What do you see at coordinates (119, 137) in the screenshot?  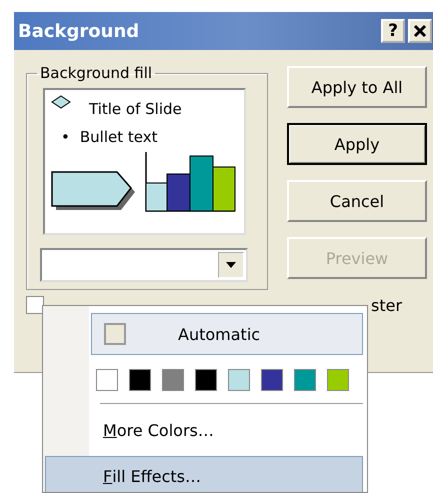 I see `bullet-text: Bullet text` at bounding box center [119, 137].